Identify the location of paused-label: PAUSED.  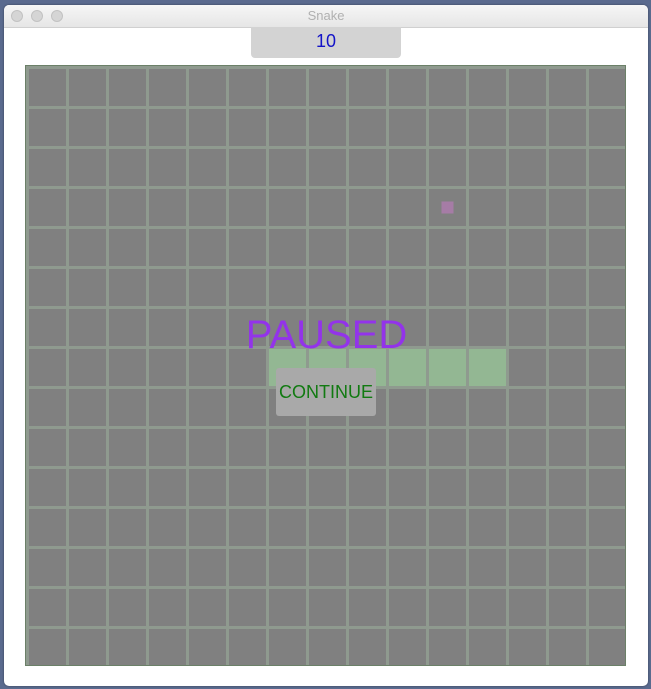
(326, 335).